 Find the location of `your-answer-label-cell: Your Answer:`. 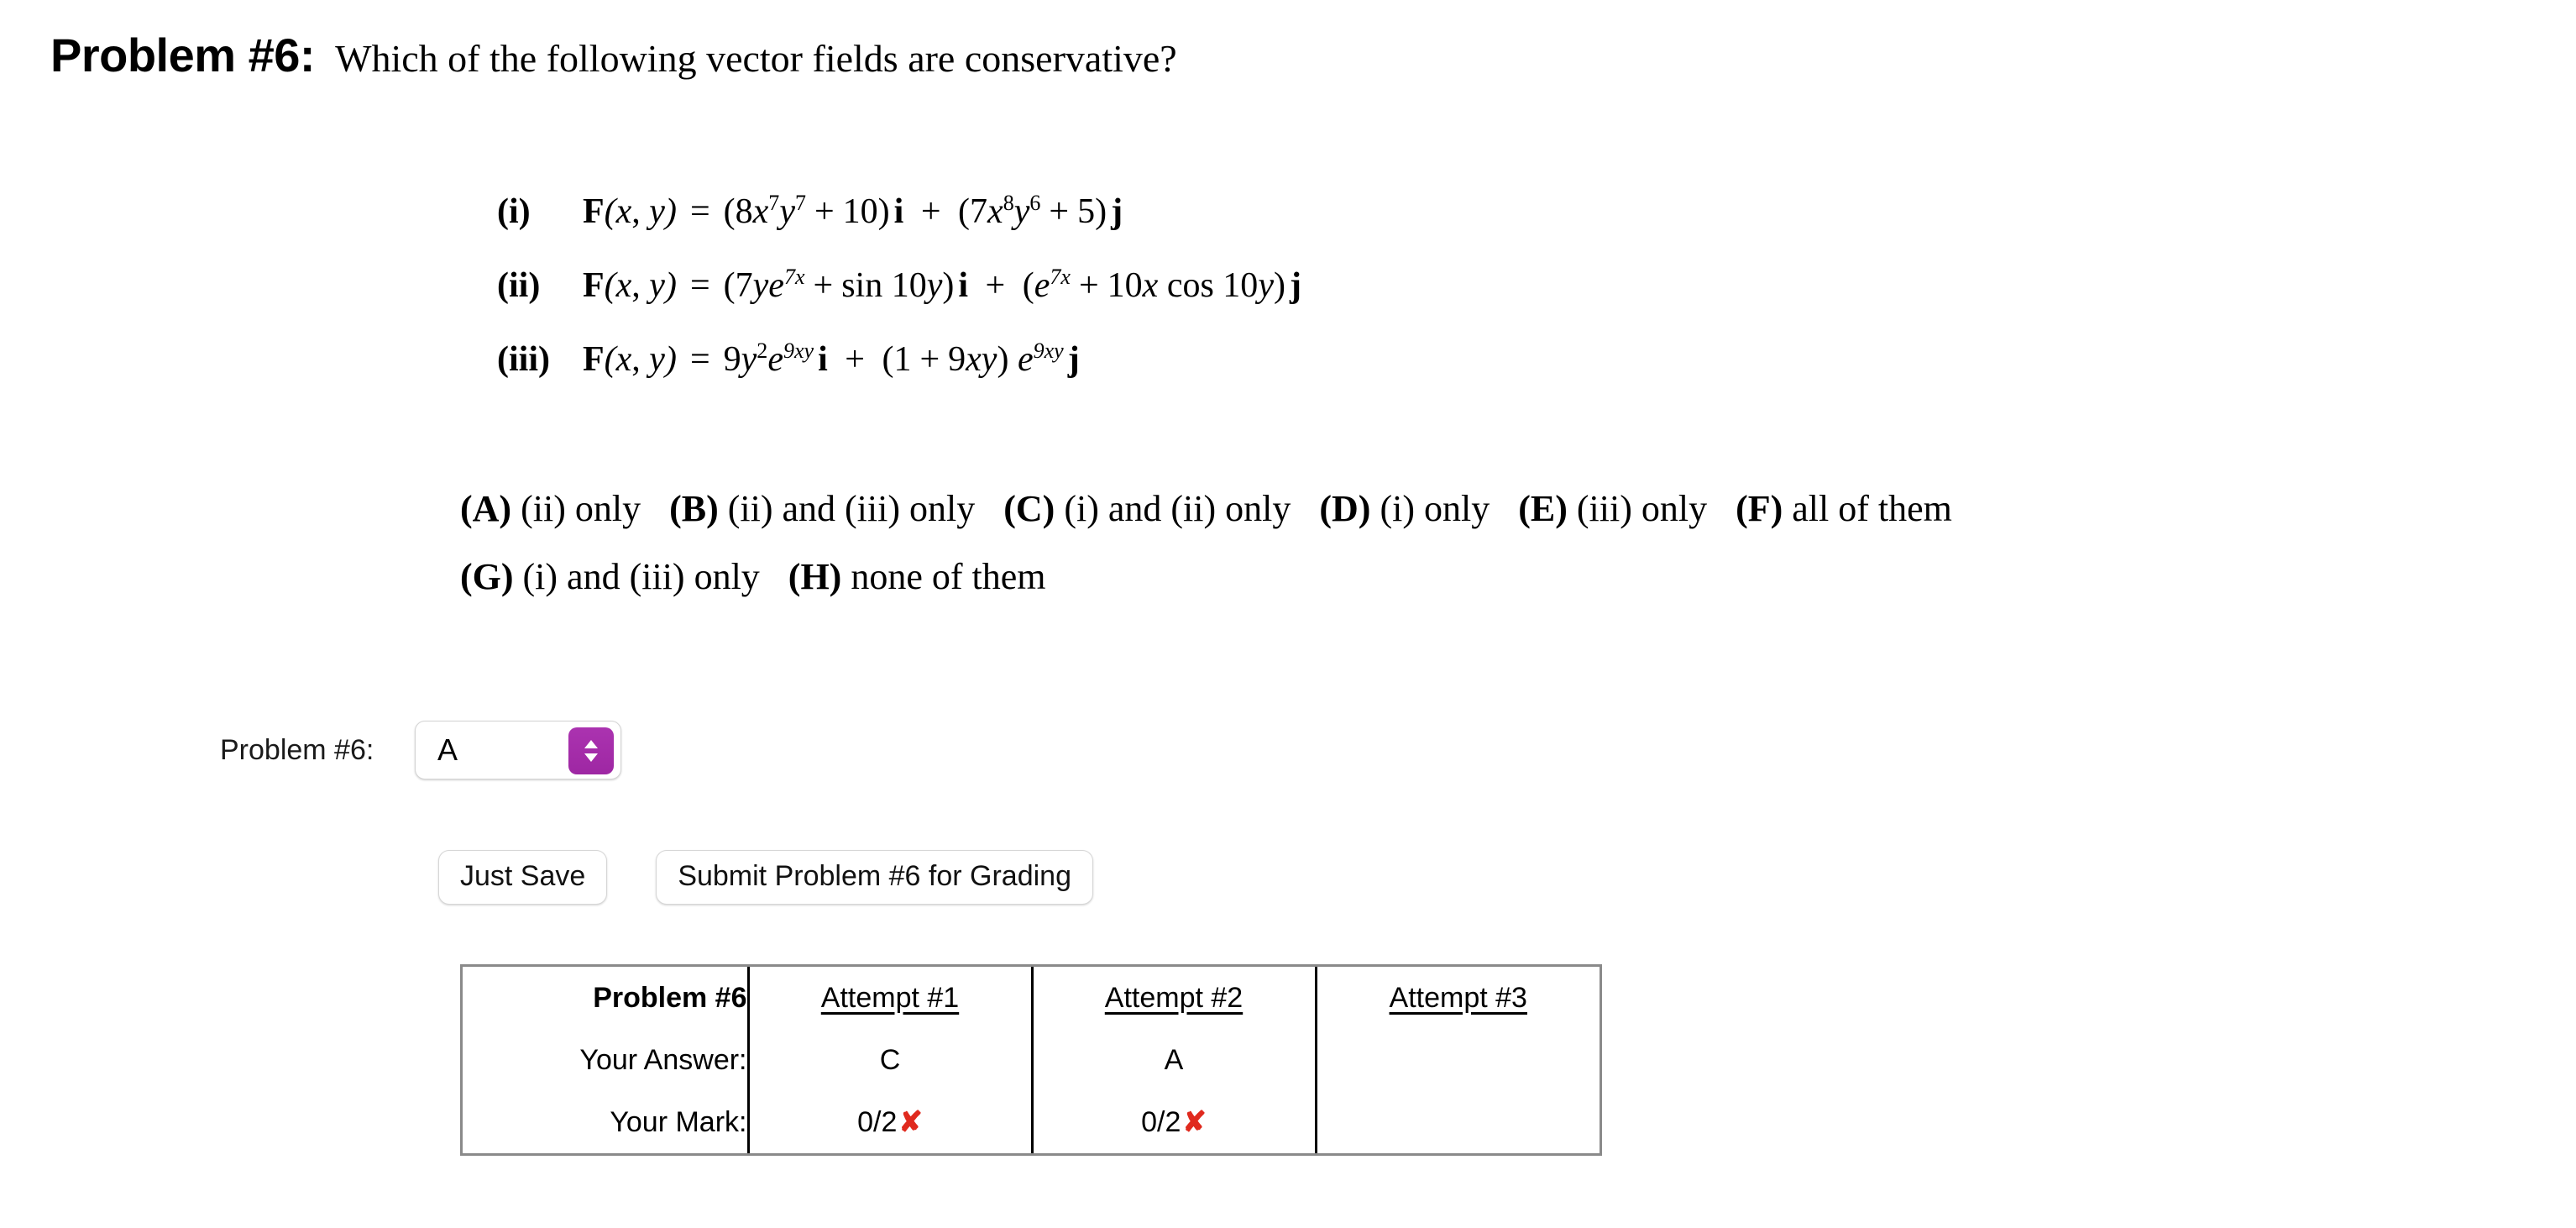

your-answer-label-cell: Your Answer: is located at coordinates (606, 1060).